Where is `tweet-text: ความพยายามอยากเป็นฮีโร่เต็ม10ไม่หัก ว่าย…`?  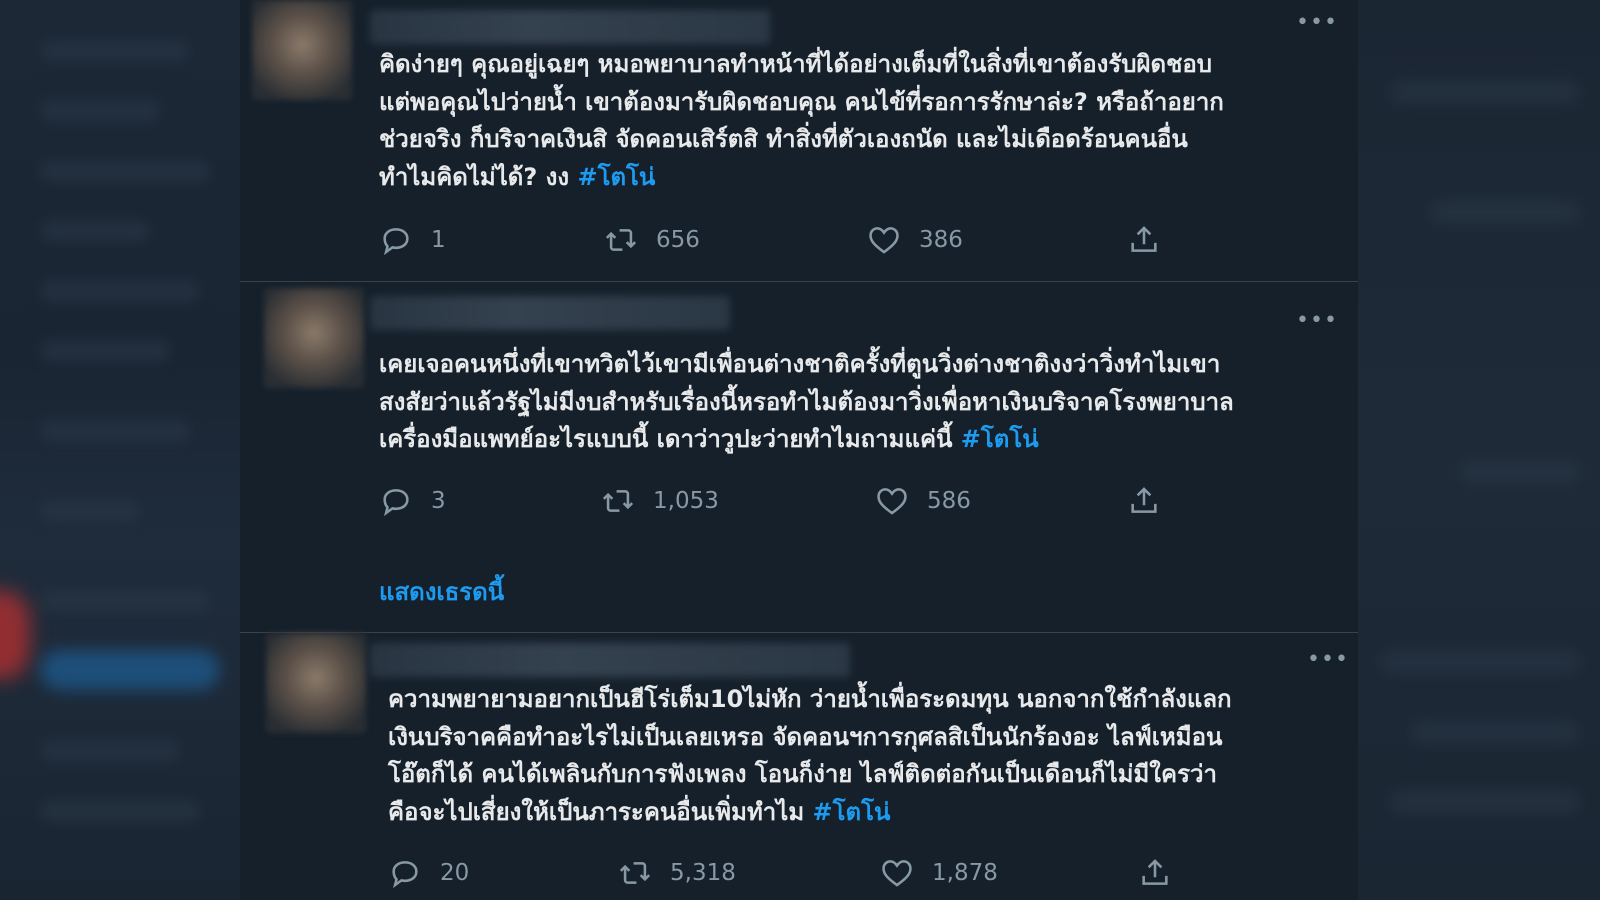
tweet-text: ความพยายามอยากเป็นฮีโร่เต็ม10ไม่หัก ว่าย… is located at coordinates (810, 755).